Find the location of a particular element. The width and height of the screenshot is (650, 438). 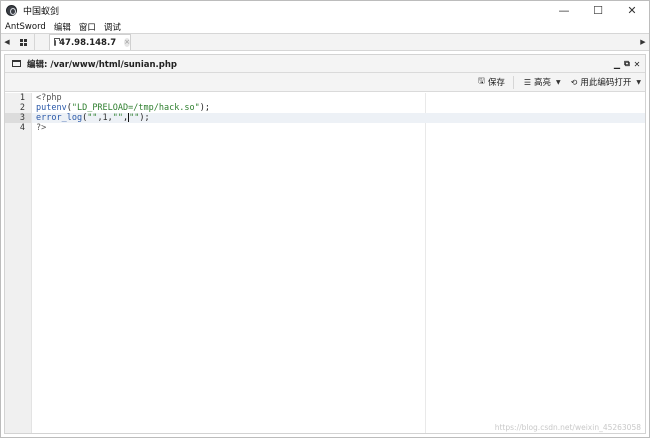

refresh-icon: ⟲ is located at coordinates (574, 82).